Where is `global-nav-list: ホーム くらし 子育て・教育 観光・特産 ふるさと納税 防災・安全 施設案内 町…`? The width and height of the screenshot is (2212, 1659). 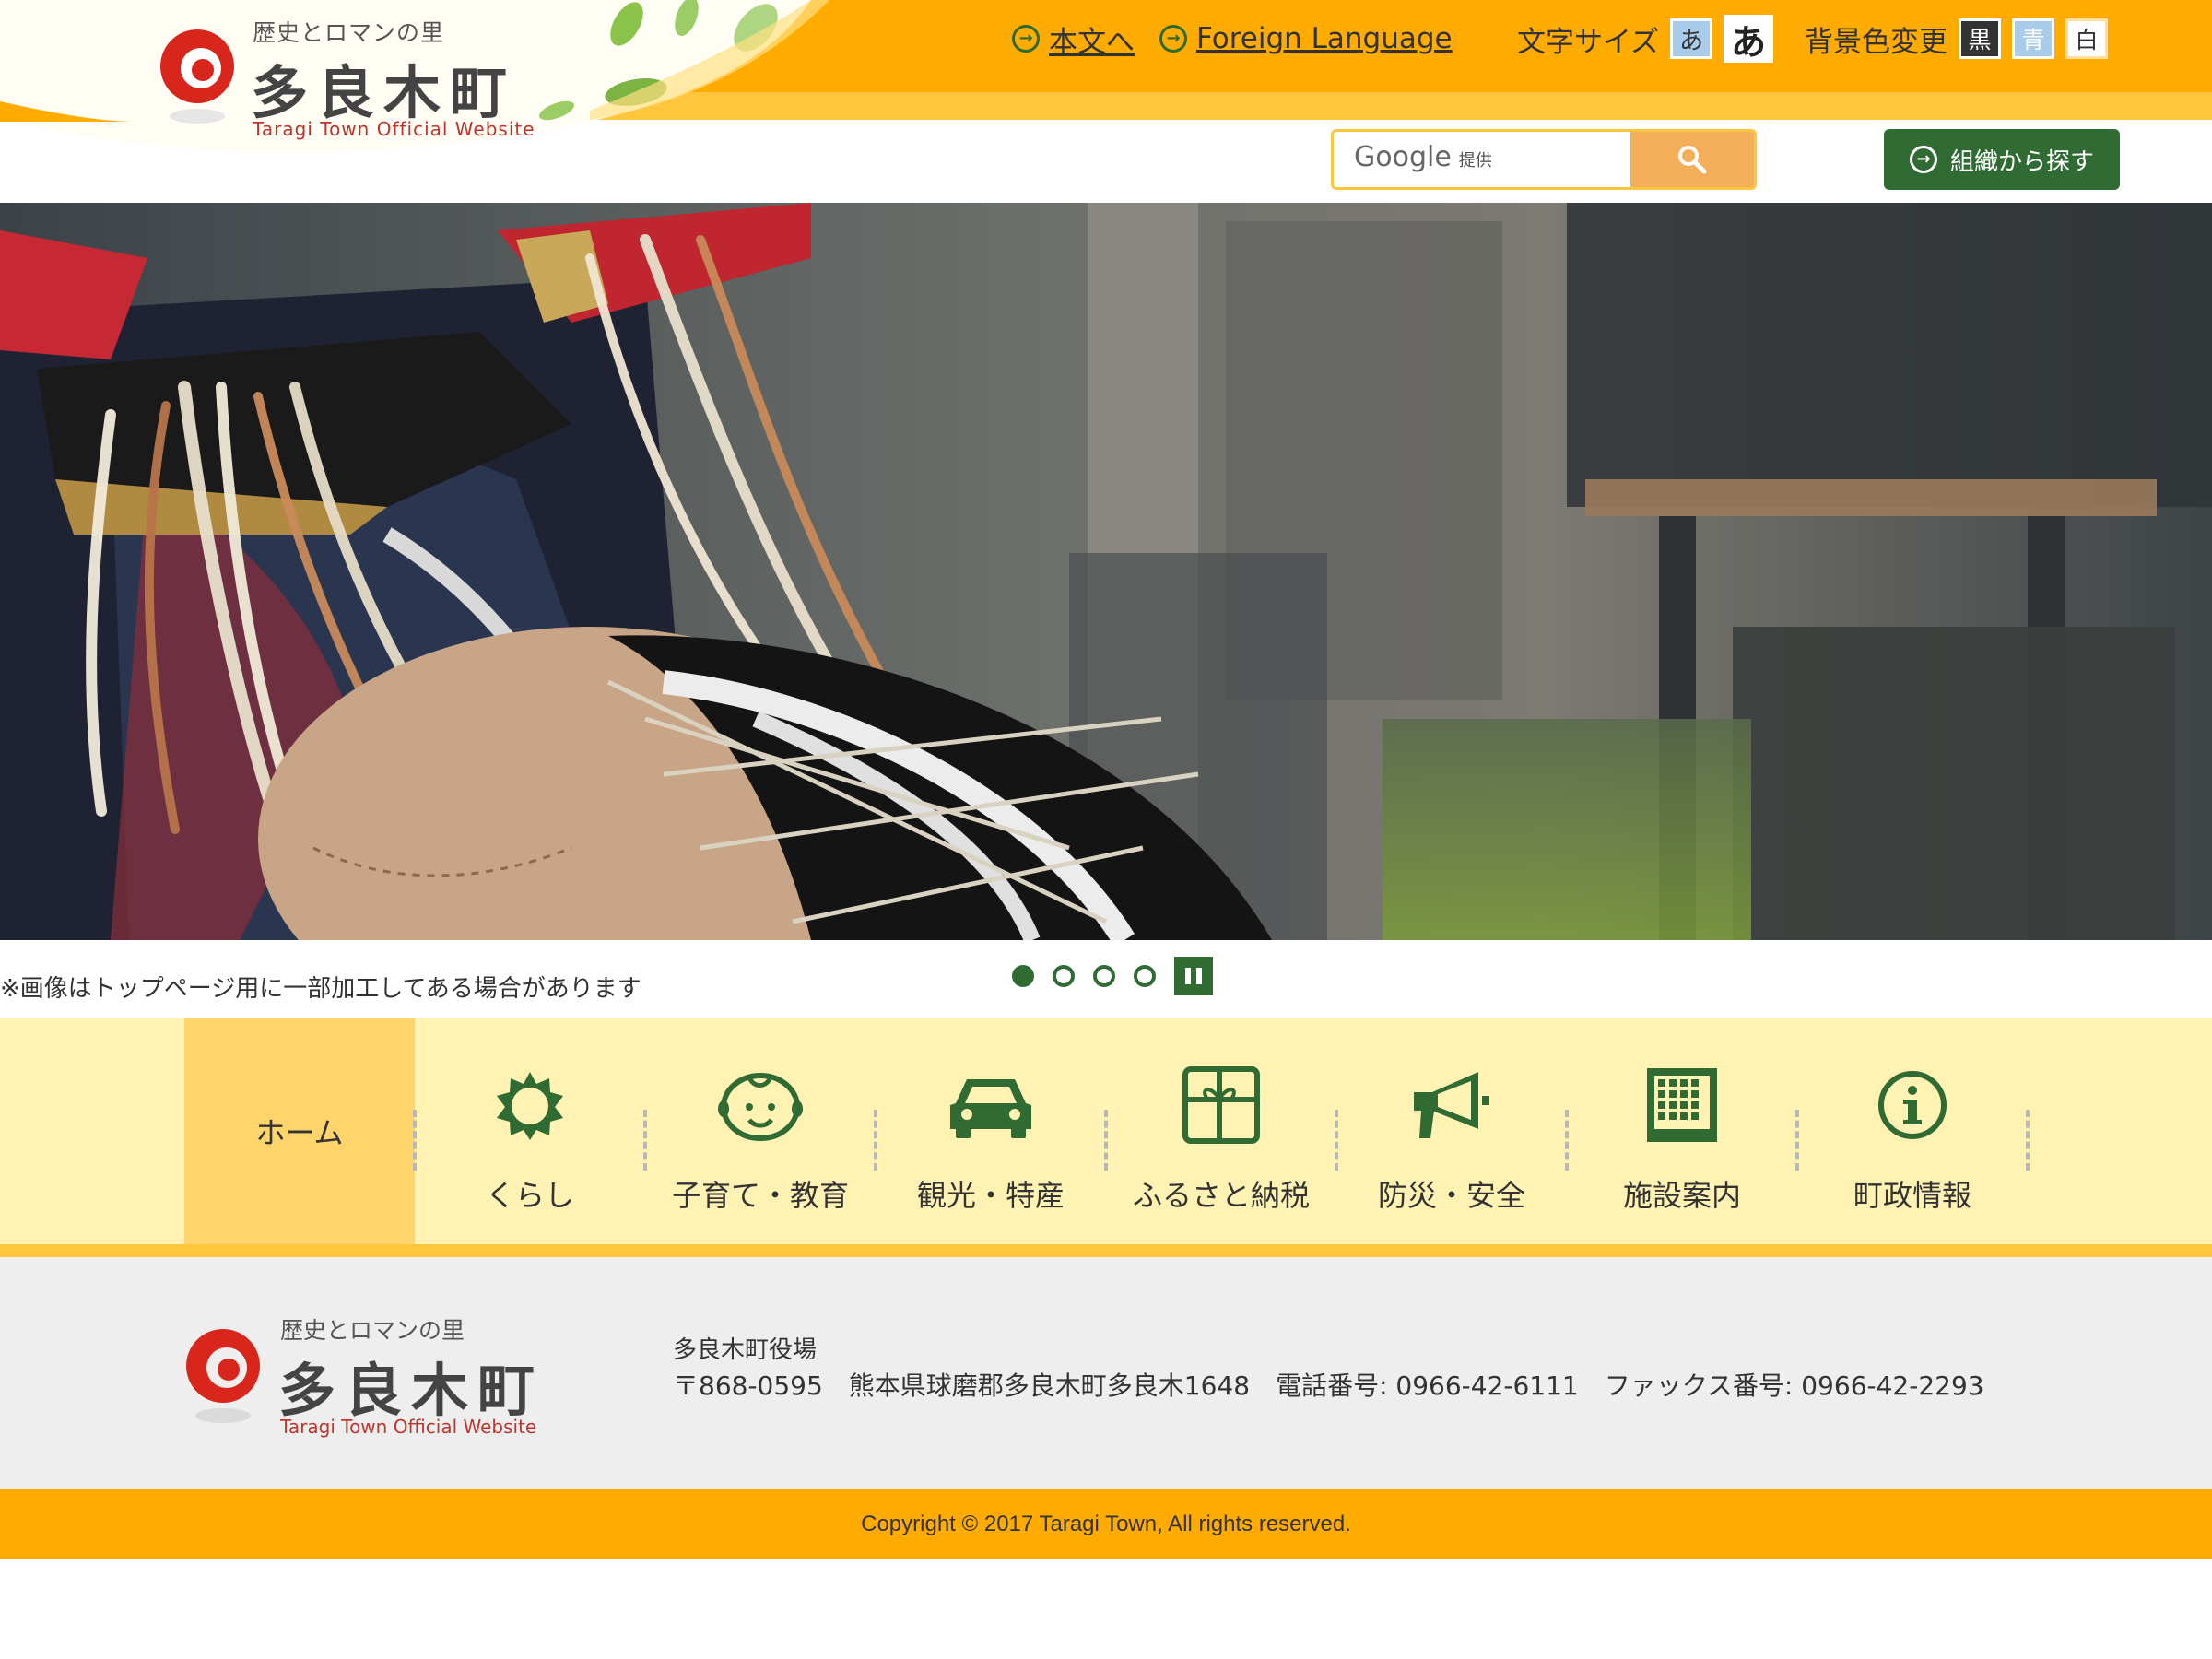 global-nav-list: ホーム くらし 子育て・教育 観光・特産 ふるさと納税 防災・安全 施設案内 町… is located at coordinates (1107, 1131).